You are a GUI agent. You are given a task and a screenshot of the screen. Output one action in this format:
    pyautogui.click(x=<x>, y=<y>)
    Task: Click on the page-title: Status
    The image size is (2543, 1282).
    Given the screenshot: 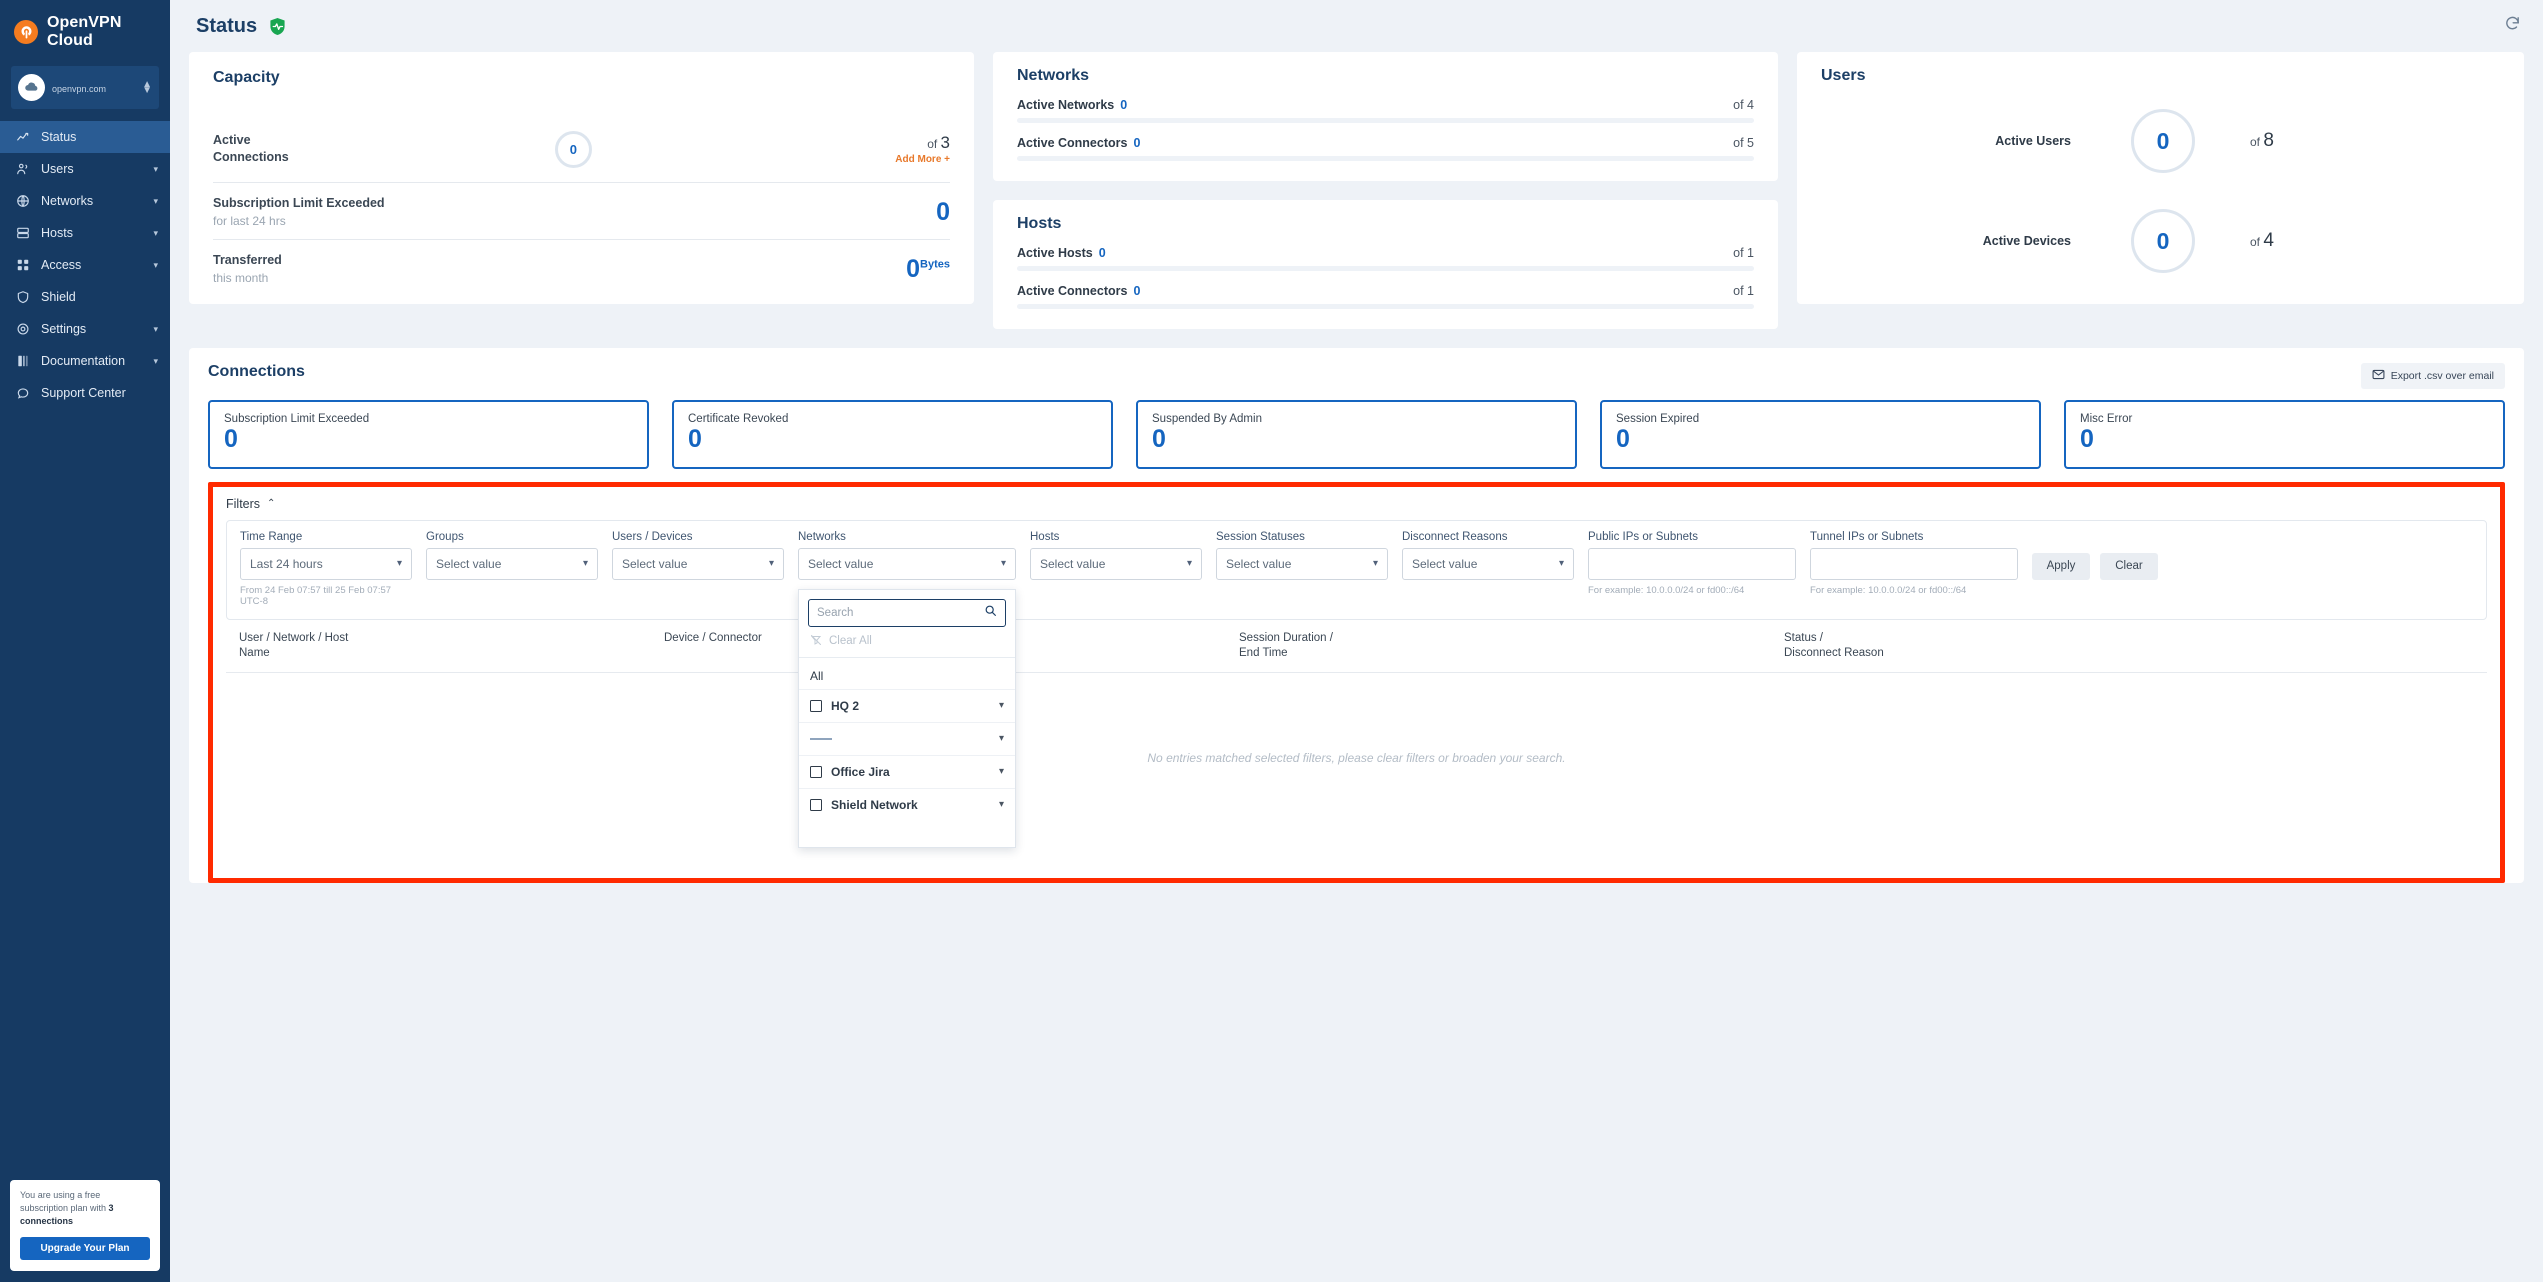 What is the action you would take?
    pyautogui.click(x=227, y=25)
    